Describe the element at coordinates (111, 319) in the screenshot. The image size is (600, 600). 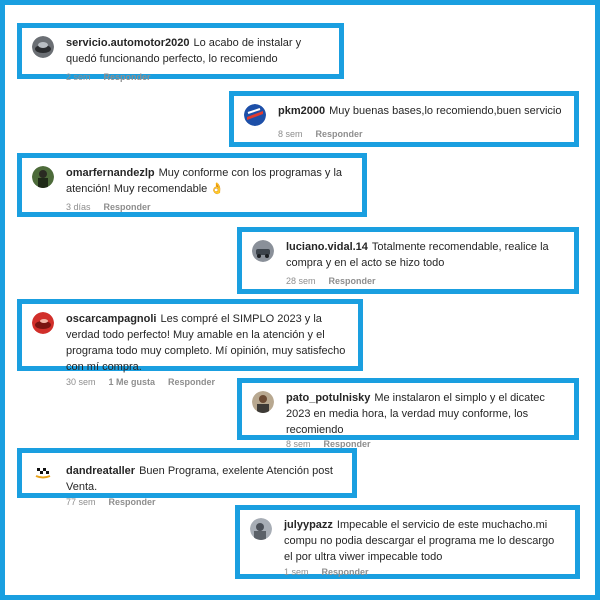
I see `comment-username: oscarcampagnoli` at that location.